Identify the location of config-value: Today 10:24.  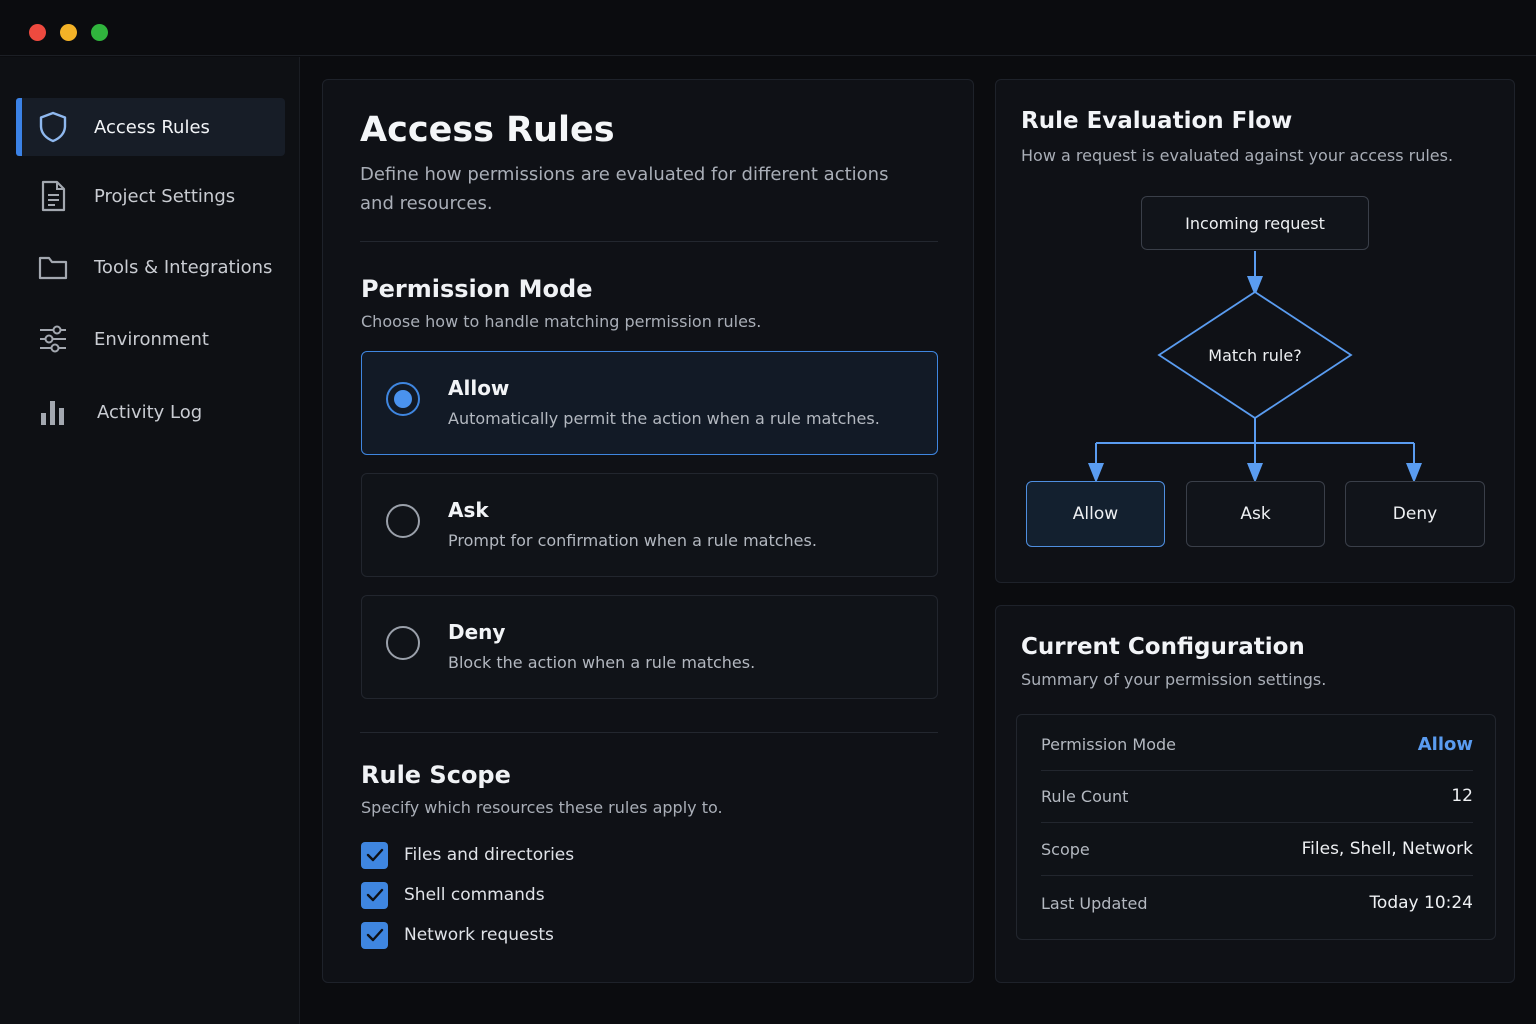
(1421, 903).